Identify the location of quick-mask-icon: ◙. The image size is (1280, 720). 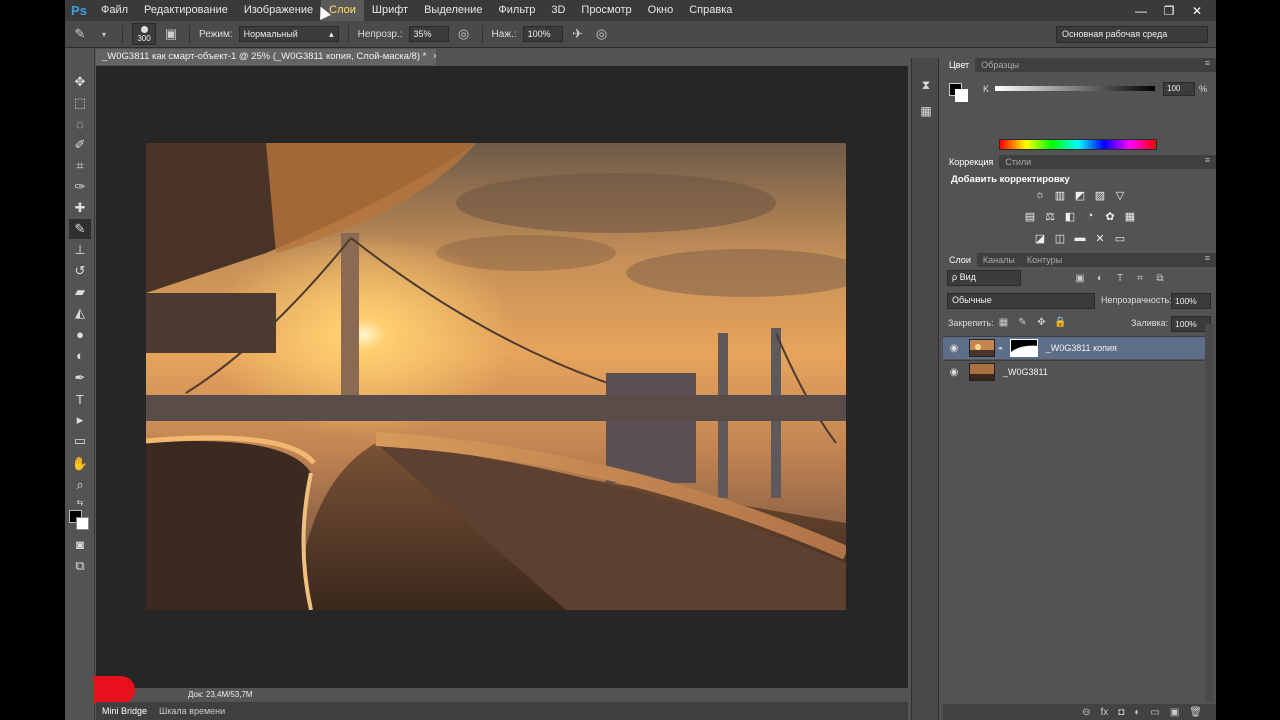
(80, 544).